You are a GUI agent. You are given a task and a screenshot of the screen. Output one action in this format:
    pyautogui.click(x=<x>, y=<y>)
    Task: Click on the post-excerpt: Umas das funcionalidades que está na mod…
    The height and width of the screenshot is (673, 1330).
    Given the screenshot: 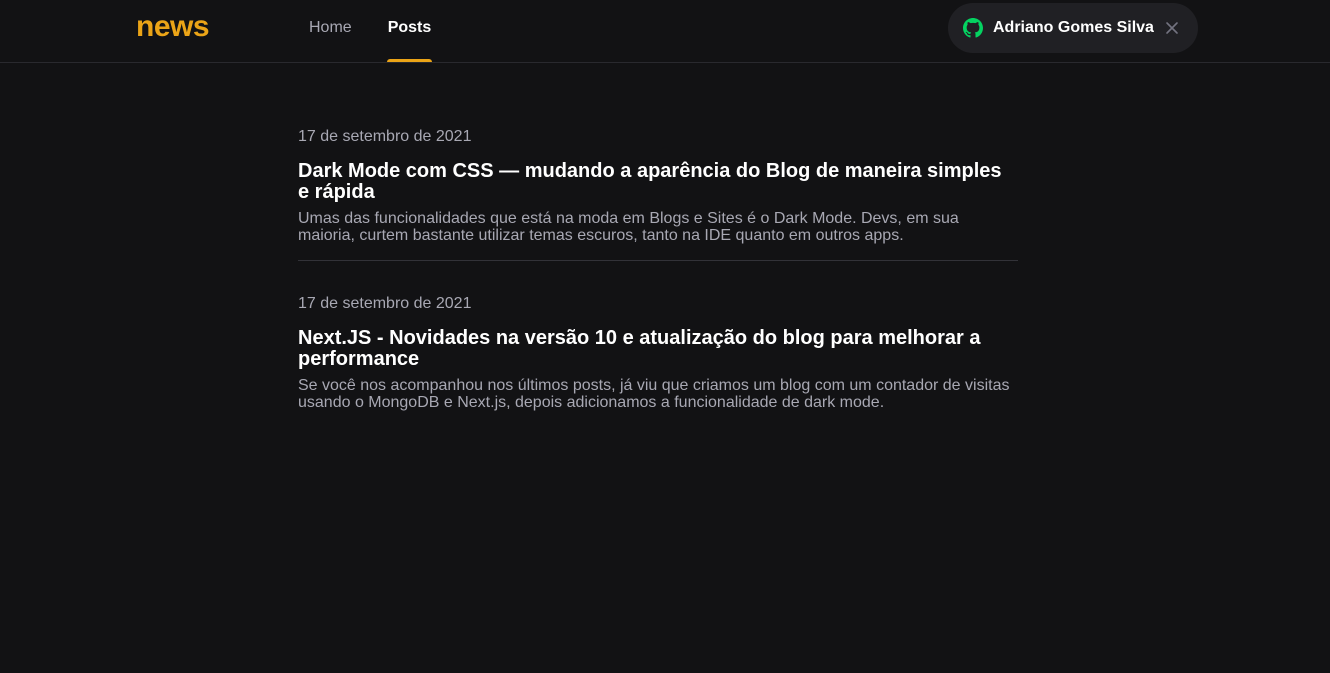 What is the action you would take?
    pyautogui.click(x=628, y=227)
    